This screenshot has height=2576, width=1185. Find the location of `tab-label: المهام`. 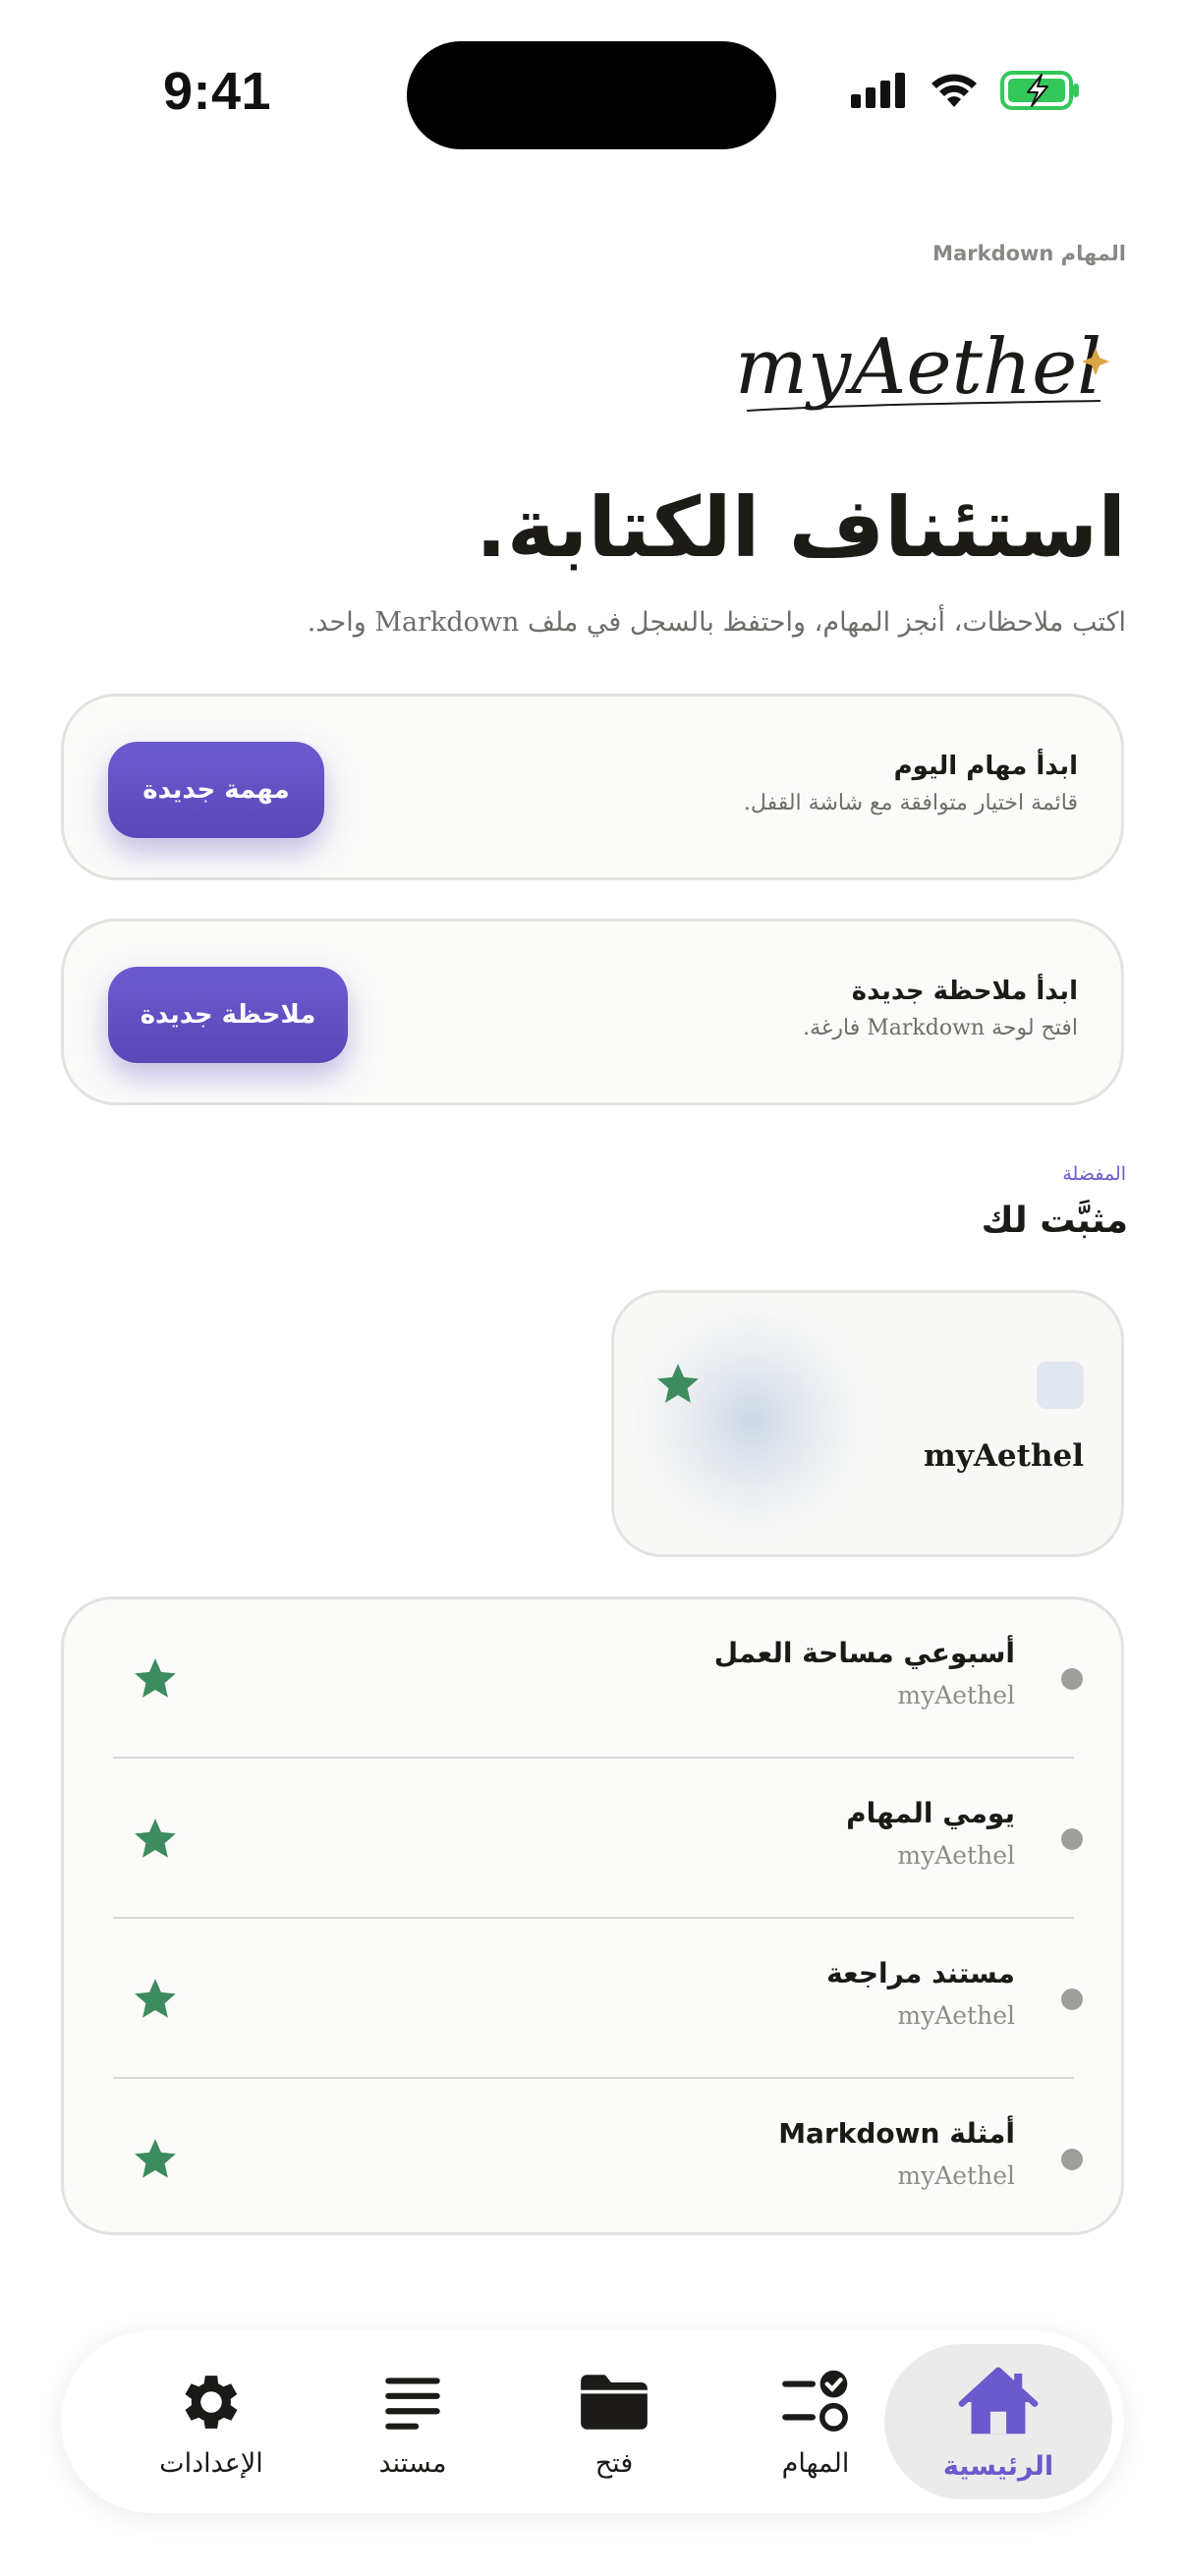

tab-label: المهام is located at coordinates (816, 2463).